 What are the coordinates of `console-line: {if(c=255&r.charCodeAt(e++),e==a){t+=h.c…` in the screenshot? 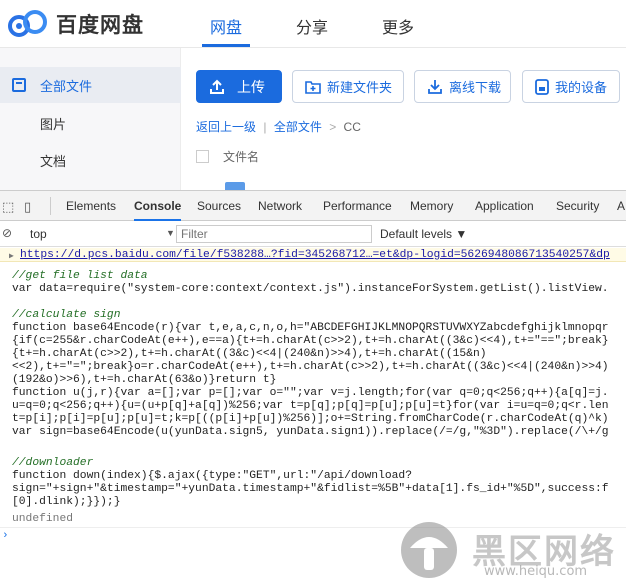 It's located at (310, 341).